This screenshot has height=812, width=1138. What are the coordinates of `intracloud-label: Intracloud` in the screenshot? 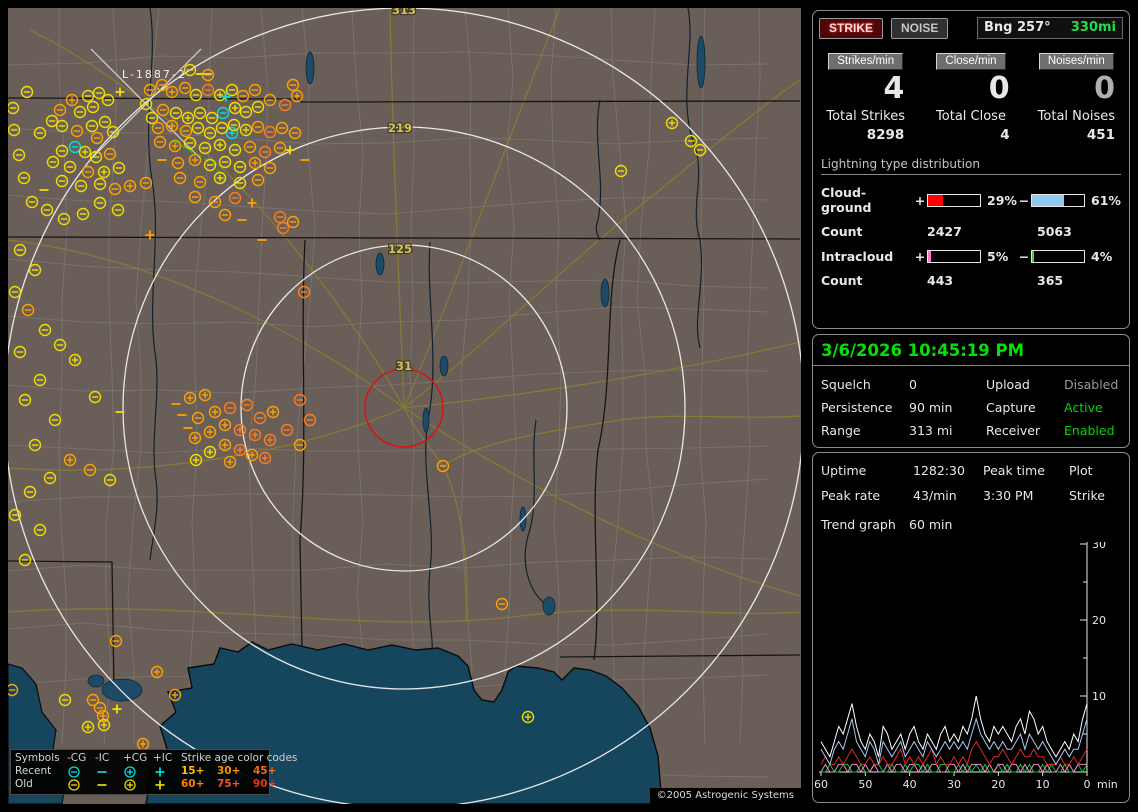 It's located at (857, 256).